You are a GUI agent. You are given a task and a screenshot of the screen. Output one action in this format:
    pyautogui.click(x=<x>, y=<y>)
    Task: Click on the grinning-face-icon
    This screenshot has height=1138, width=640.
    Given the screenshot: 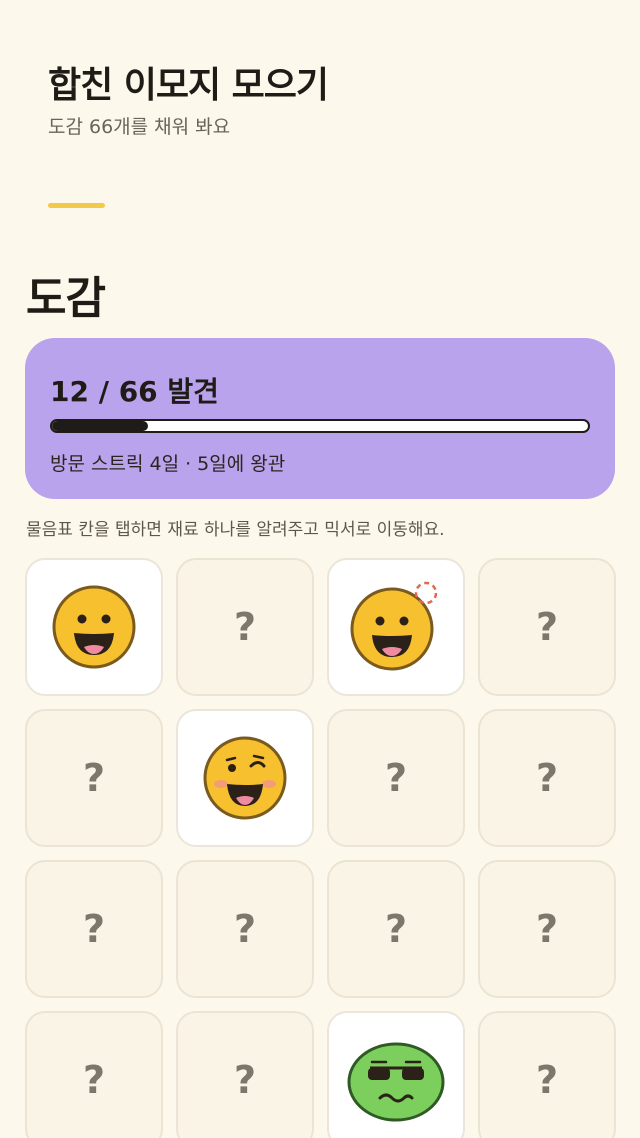 What is the action you would take?
    pyautogui.click(x=94, y=627)
    